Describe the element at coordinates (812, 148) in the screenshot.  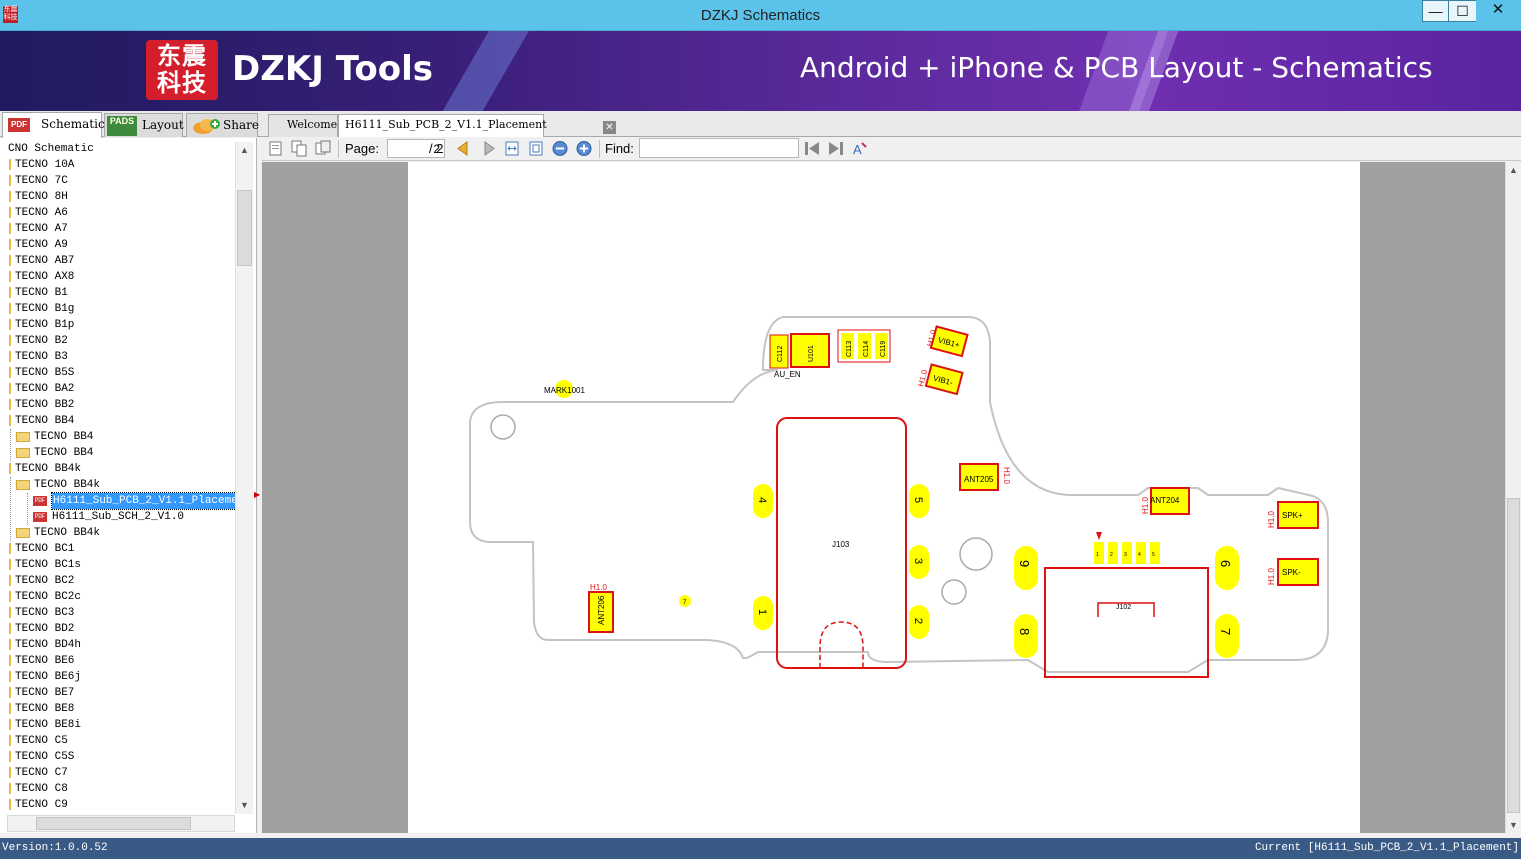
I see `find-previous-icon` at that location.